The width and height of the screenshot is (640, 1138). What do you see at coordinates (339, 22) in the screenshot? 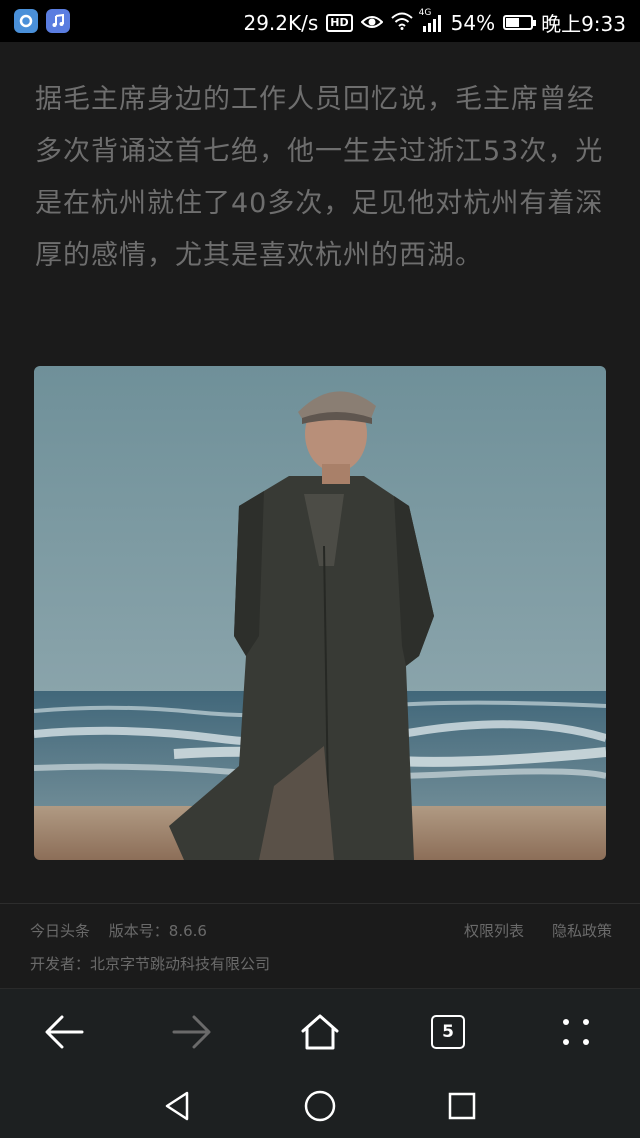
I see `hd-badge: HD` at bounding box center [339, 22].